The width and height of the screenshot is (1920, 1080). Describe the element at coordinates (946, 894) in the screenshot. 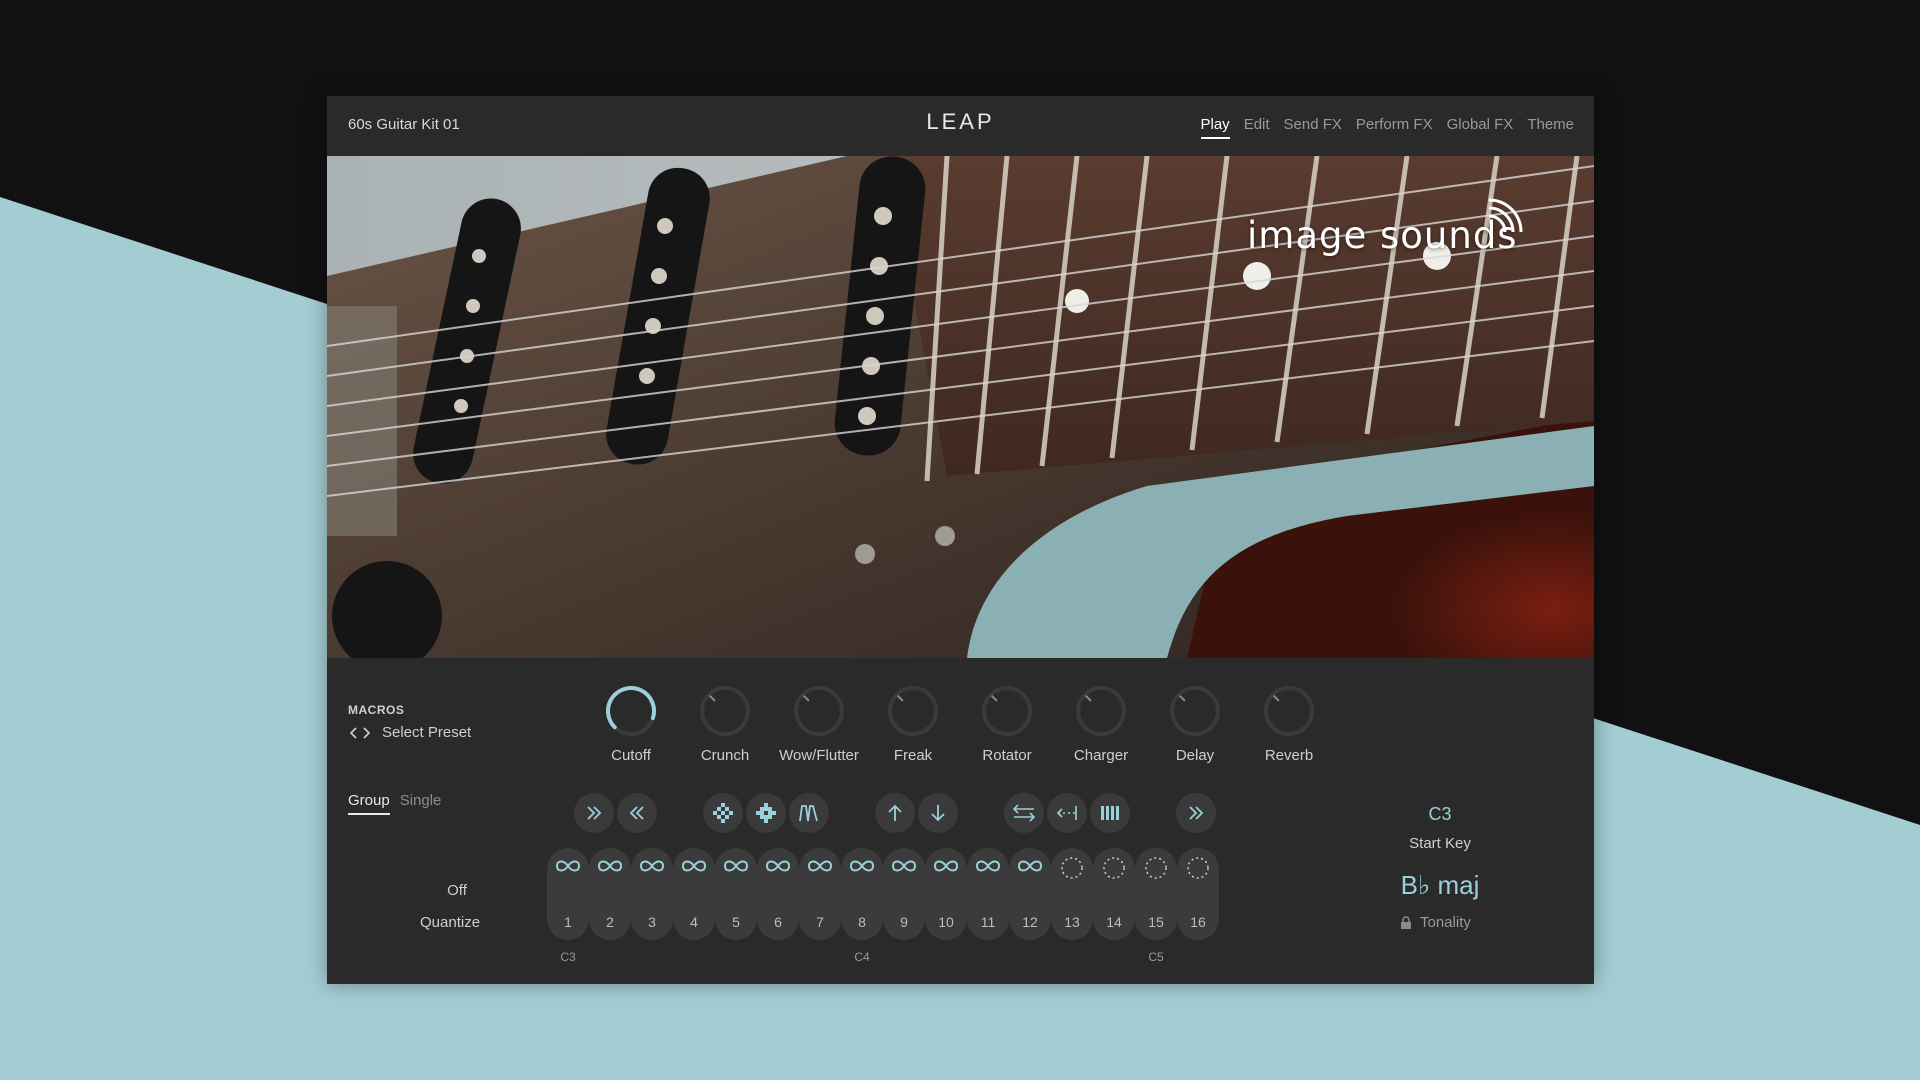

I see `pad-10: 10` at that location.